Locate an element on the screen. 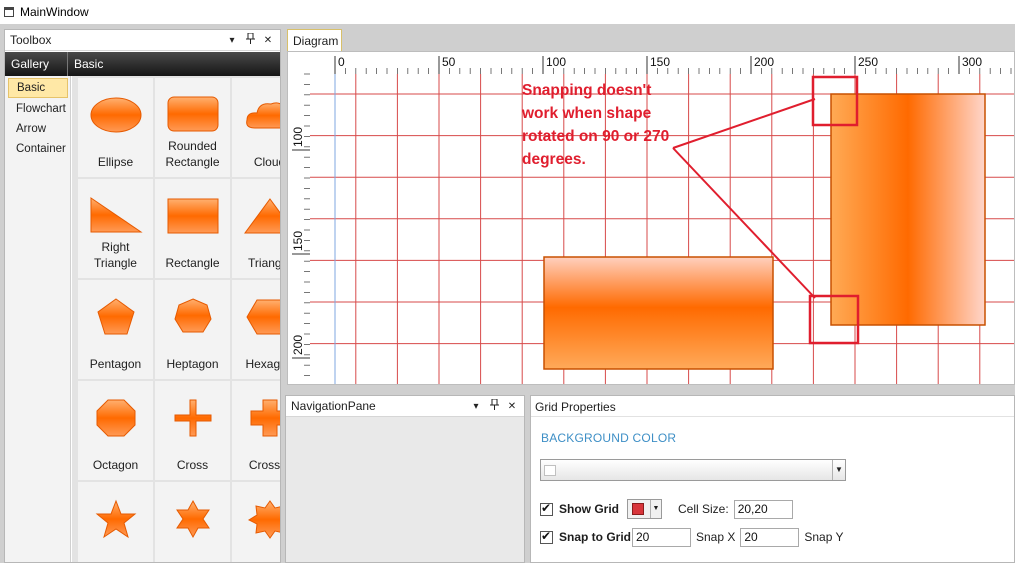 This screenshot has width=1015, height=563. snap-x-input is located at coordinates (661, 537).